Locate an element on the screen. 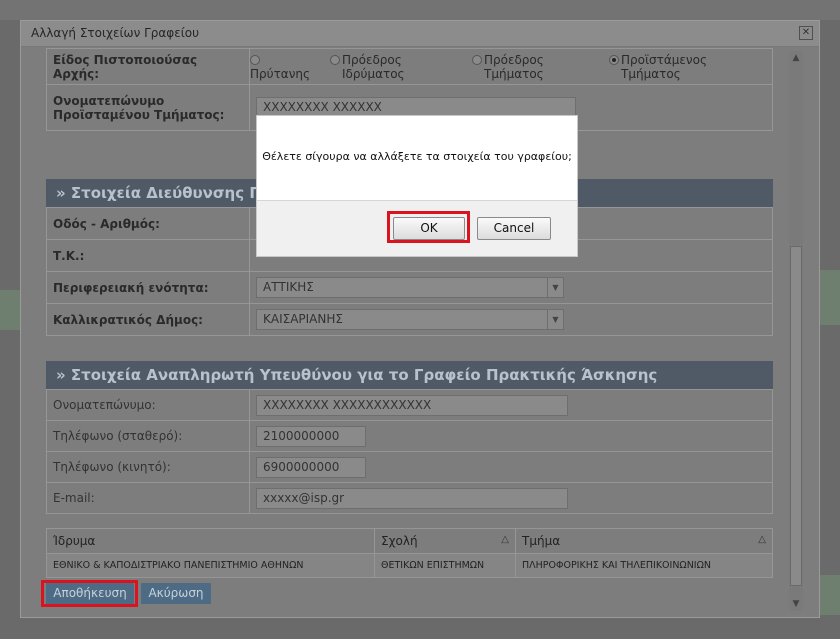 The height and width of the screenshot is (639, 840). authority-option-department-head: Προϊστάμενος Τμήματος is located at coordinates (684, 67).